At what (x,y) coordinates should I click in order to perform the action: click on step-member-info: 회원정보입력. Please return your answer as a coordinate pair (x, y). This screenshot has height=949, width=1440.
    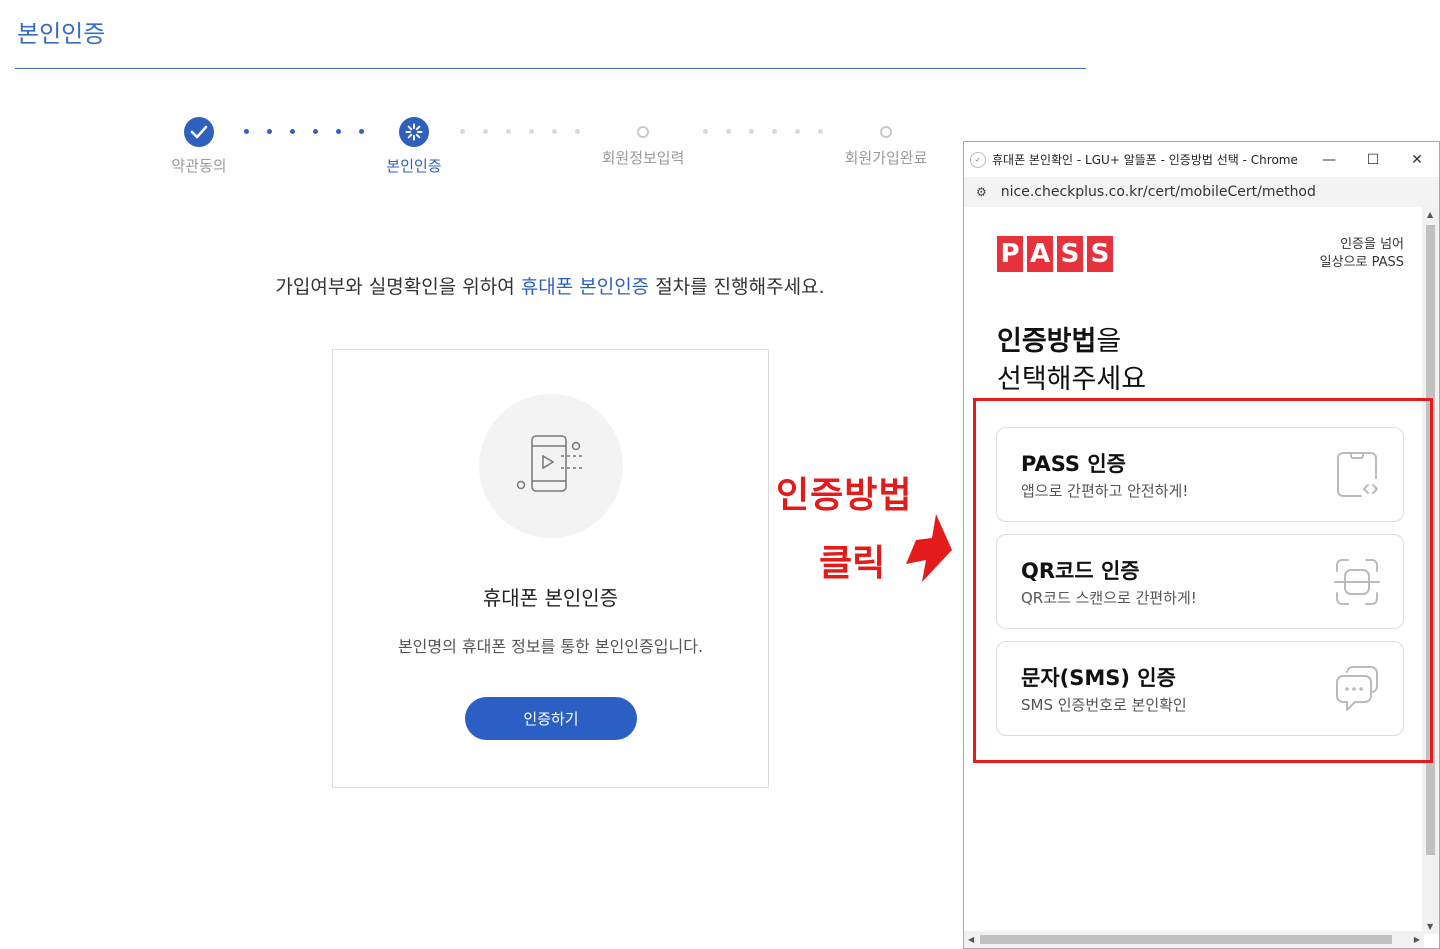
    Looking at the image, I should click on (643, 142).